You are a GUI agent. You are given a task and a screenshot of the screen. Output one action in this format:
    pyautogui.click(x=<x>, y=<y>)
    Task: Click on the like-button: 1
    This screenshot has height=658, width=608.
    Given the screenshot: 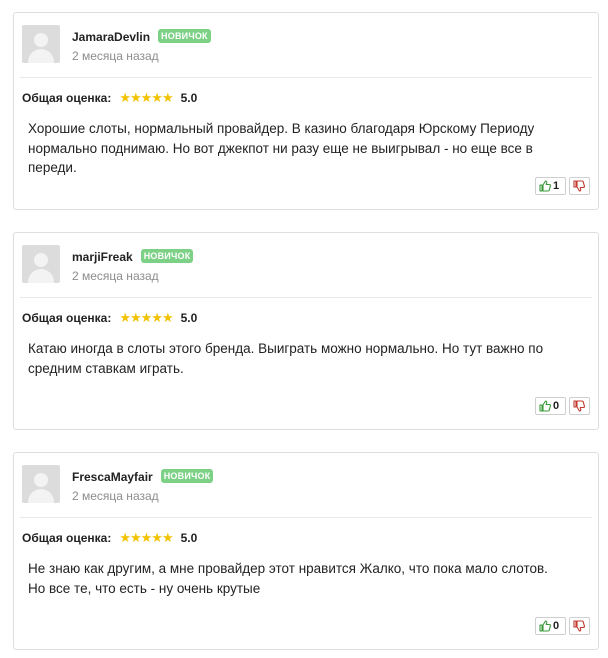 What is the action you would take?
    pyautogui.click(x=550, y=186)
    